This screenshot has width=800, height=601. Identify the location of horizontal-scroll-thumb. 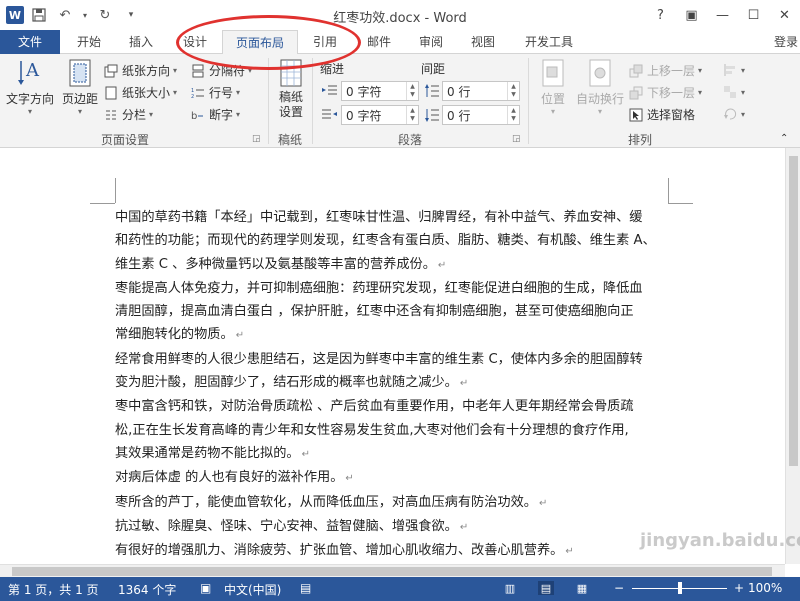
(392, 571).